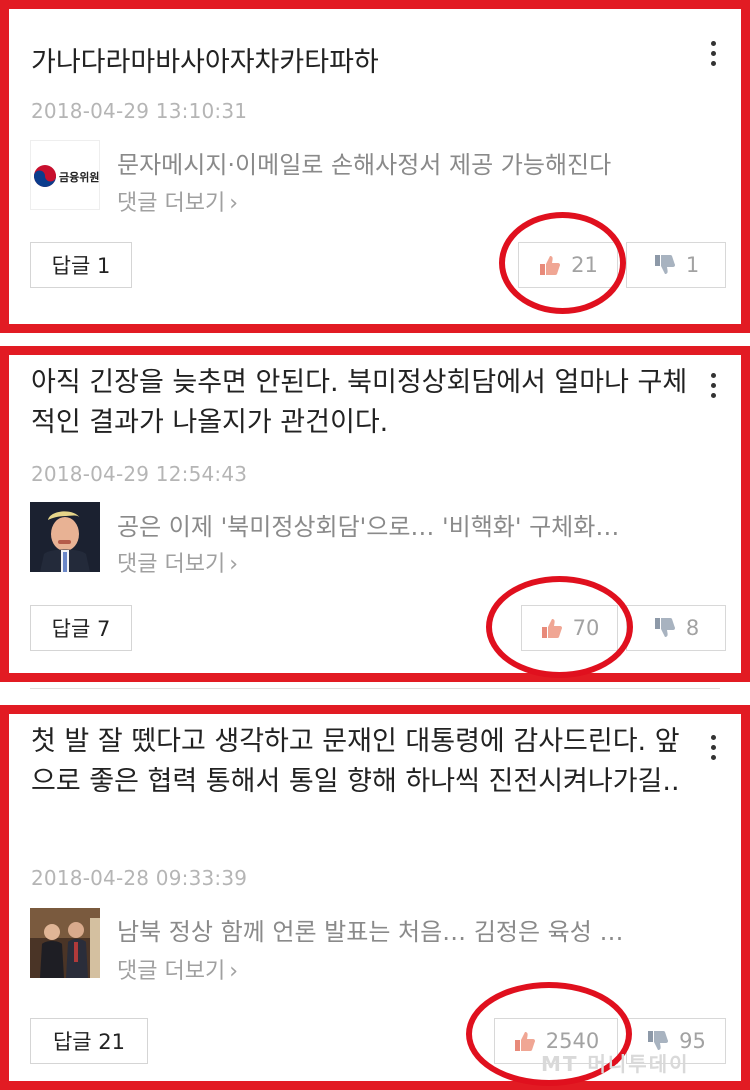 This screenshot has height=1090, width=750. I want to click on dislike-button: 8, so click(676, 628).